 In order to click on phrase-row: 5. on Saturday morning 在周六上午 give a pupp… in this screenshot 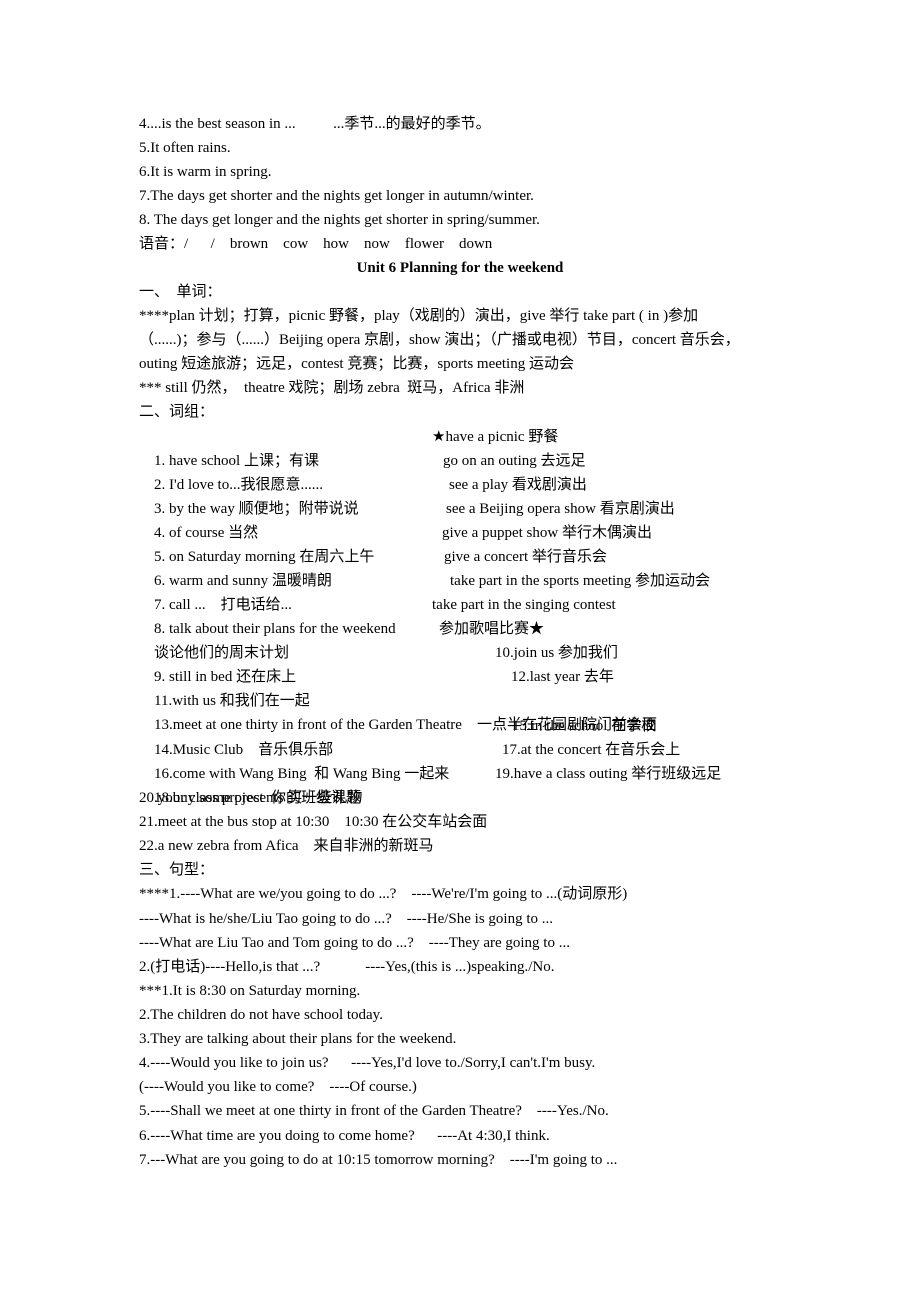, I will do `click(489, 543)`.